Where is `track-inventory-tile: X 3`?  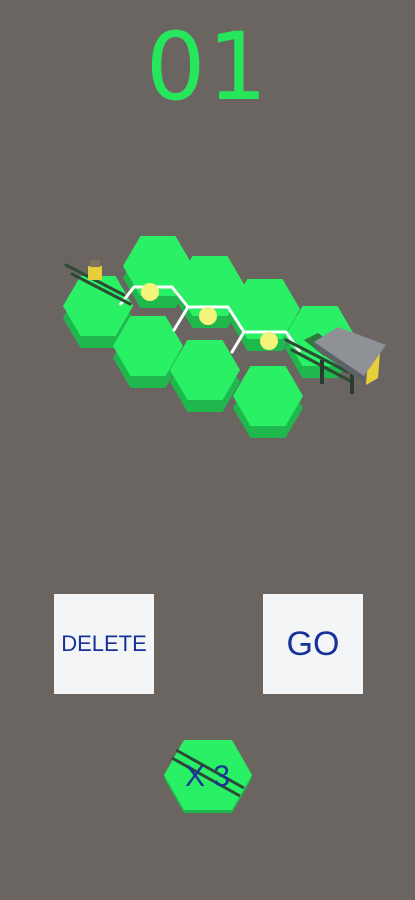
track-inventory-tile: X 3 is located at coordinates (207, 777).